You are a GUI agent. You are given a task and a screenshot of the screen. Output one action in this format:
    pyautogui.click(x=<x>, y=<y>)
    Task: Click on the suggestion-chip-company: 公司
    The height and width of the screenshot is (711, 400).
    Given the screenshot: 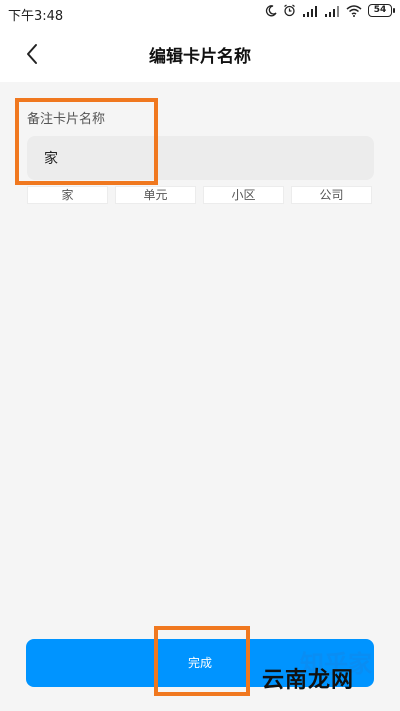 What is the action you would take?
    pyautogui.click(x=331, y=195)
    